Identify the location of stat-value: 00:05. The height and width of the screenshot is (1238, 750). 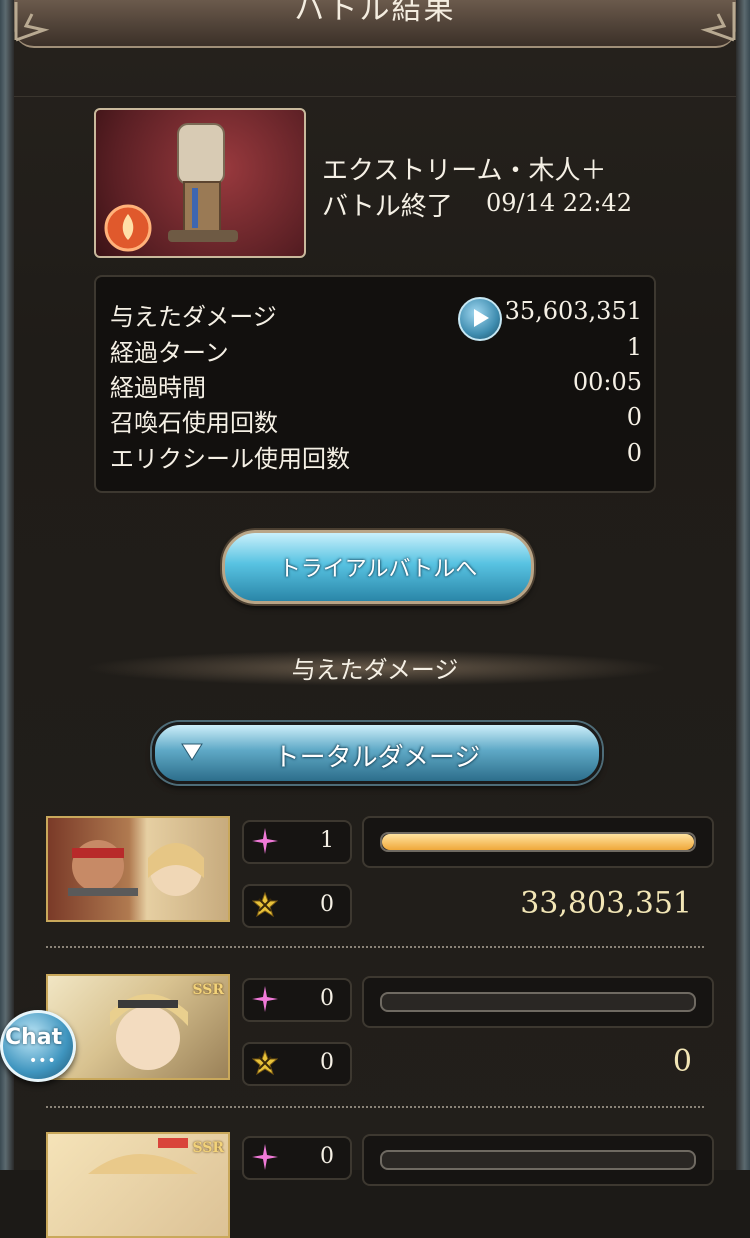
(607, 382).